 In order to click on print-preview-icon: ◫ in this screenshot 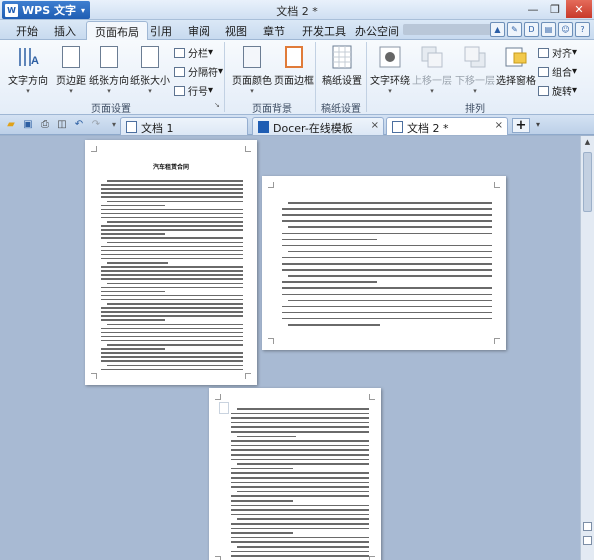, I will do `click(62, 125)`.